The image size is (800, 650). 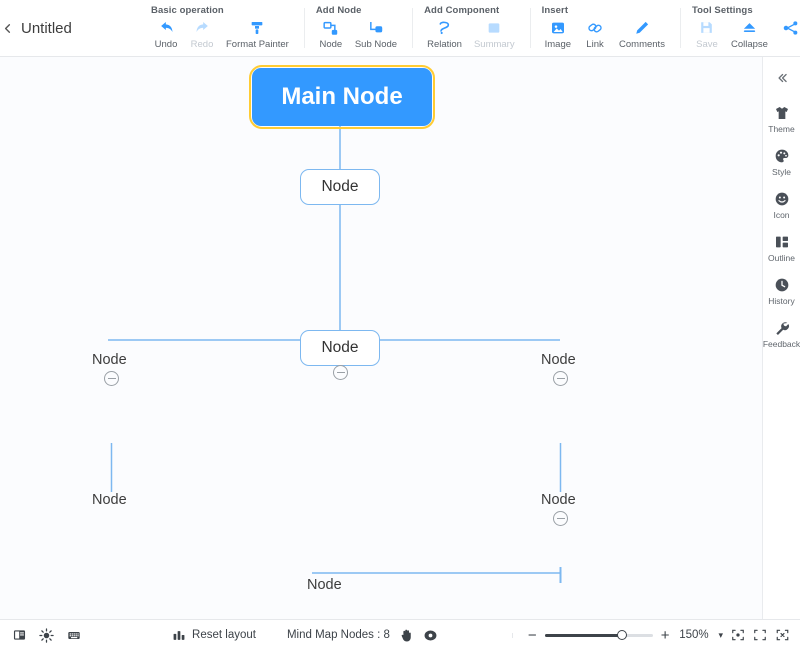 I want to click on double-chevron-right-icon, so click(x=782, y=78).